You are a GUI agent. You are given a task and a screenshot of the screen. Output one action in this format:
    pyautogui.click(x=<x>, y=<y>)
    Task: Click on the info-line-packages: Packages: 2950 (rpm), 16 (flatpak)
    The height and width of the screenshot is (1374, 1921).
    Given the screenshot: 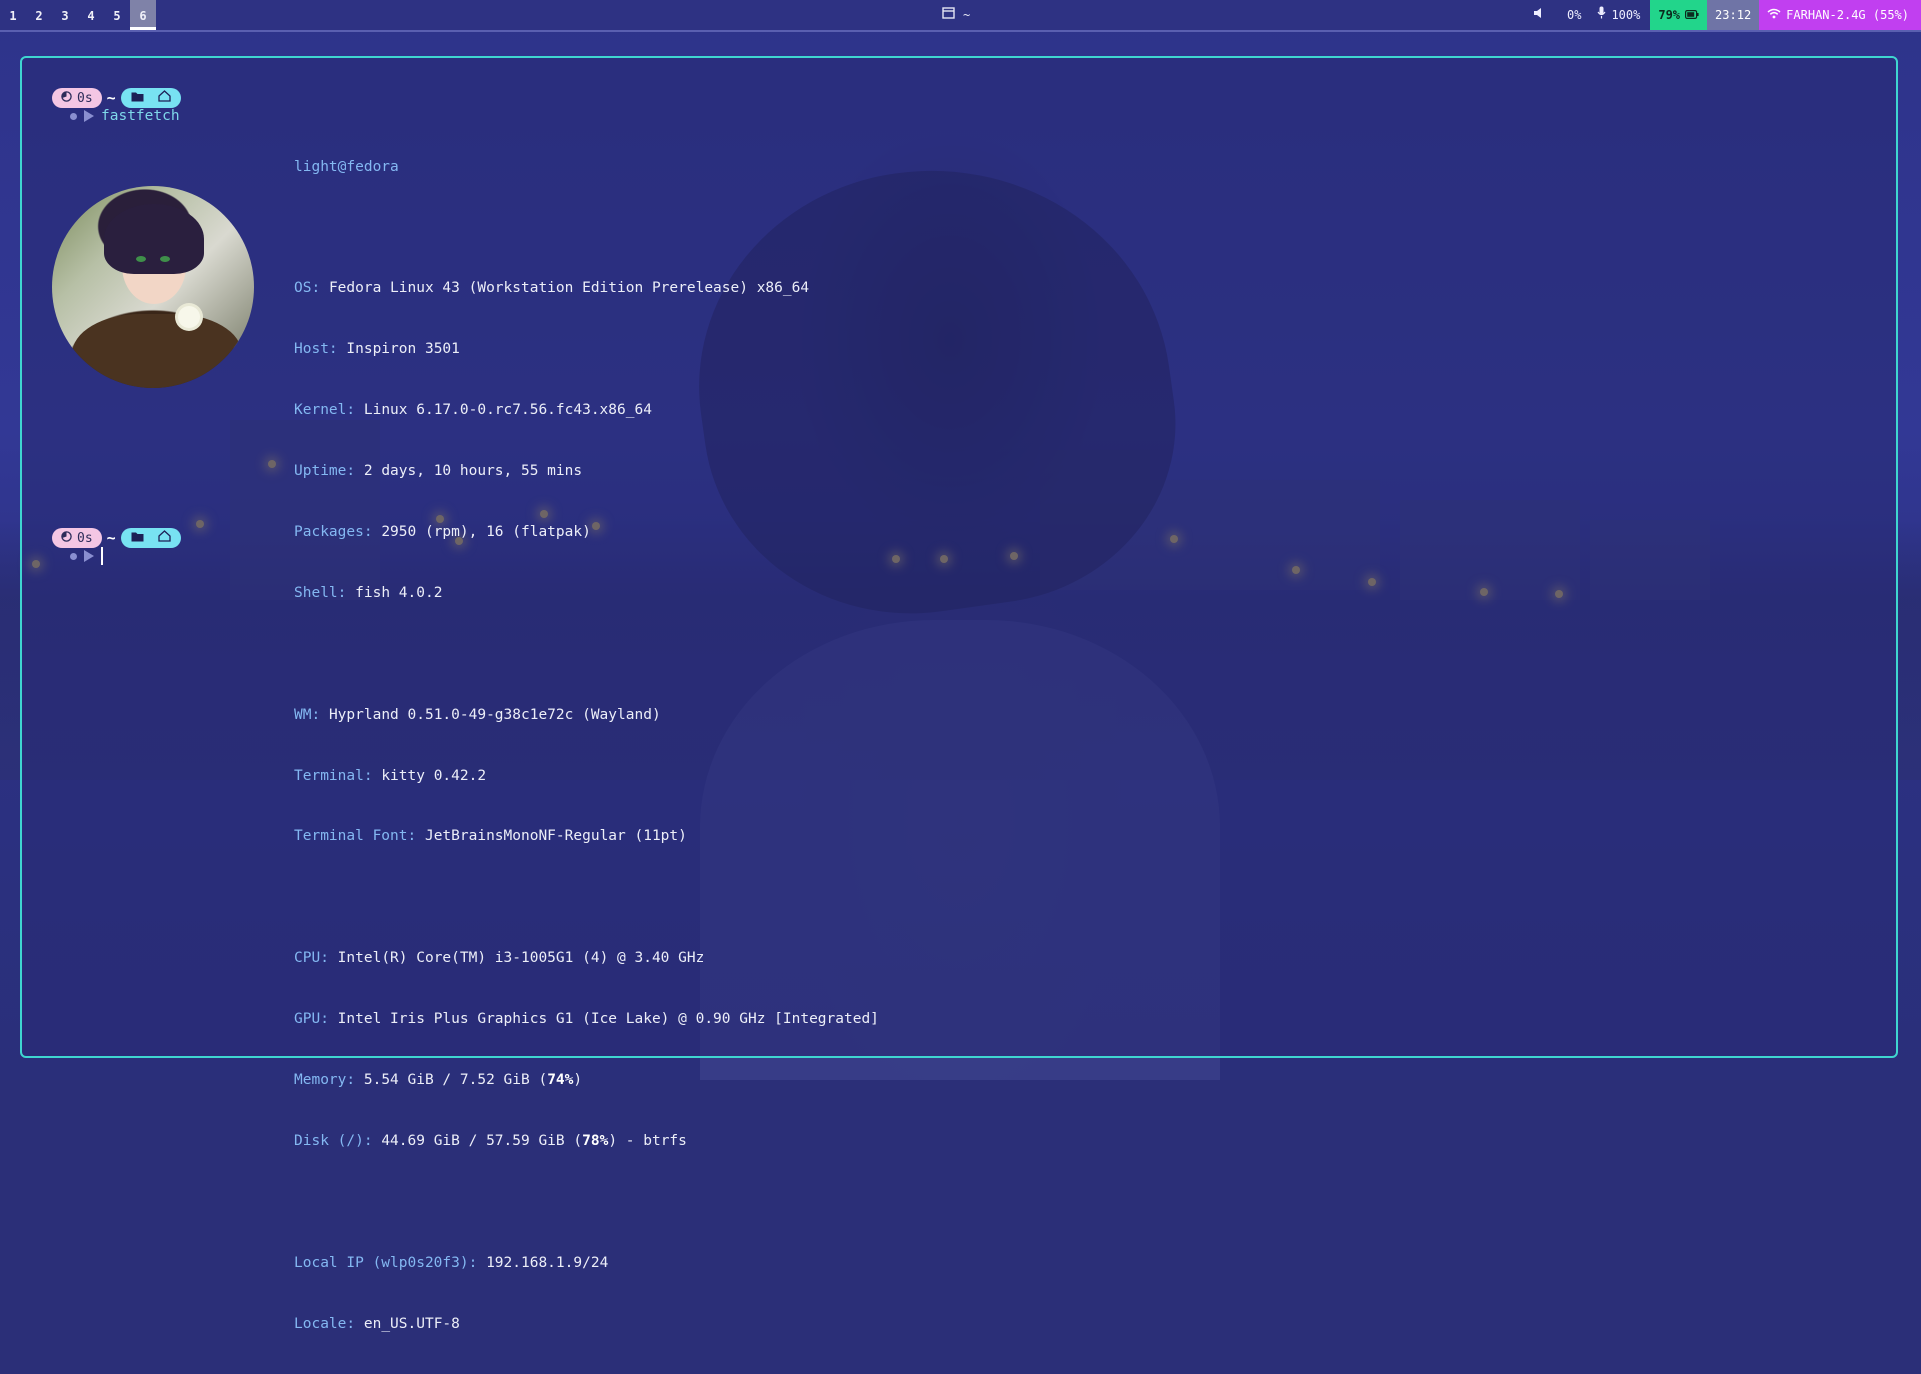 What is the action you would take?
    pyautogui.click(x=586, y=532)
    